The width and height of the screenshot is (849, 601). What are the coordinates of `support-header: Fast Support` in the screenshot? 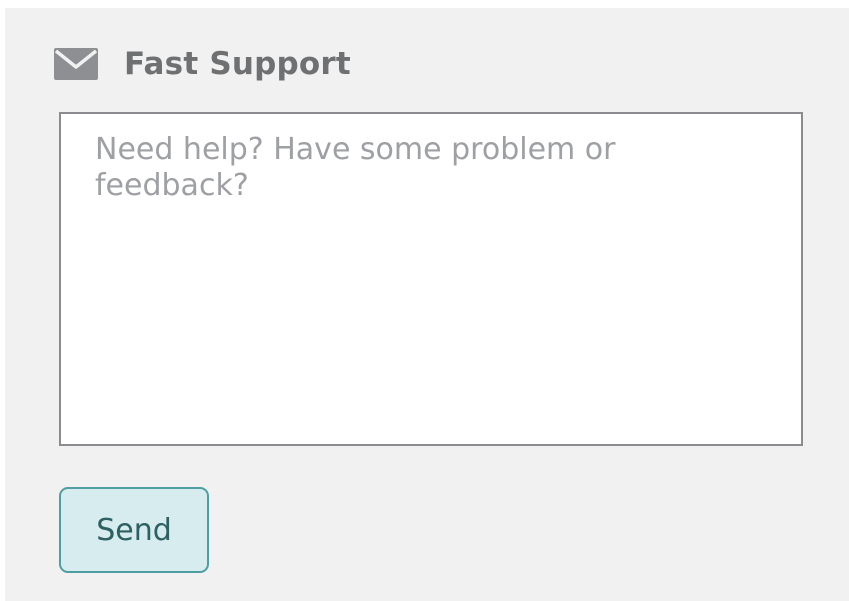 It's located at (202, 64).